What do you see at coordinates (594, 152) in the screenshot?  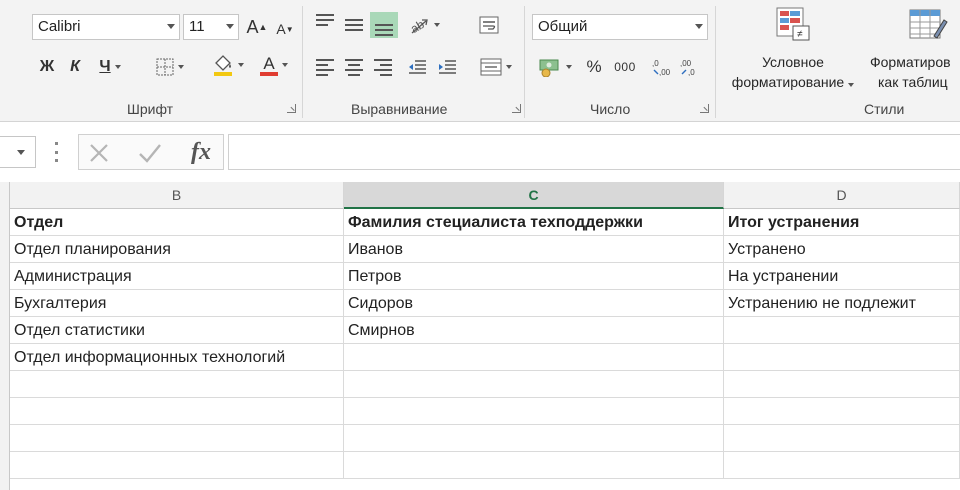 I see `formula-input` at bounding box center [594, 152].